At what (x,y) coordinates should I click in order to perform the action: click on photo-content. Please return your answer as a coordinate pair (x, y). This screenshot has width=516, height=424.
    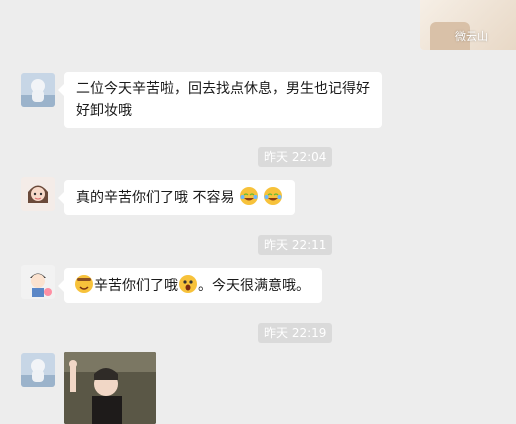
    Looking at the image, I should click on (110, 388).